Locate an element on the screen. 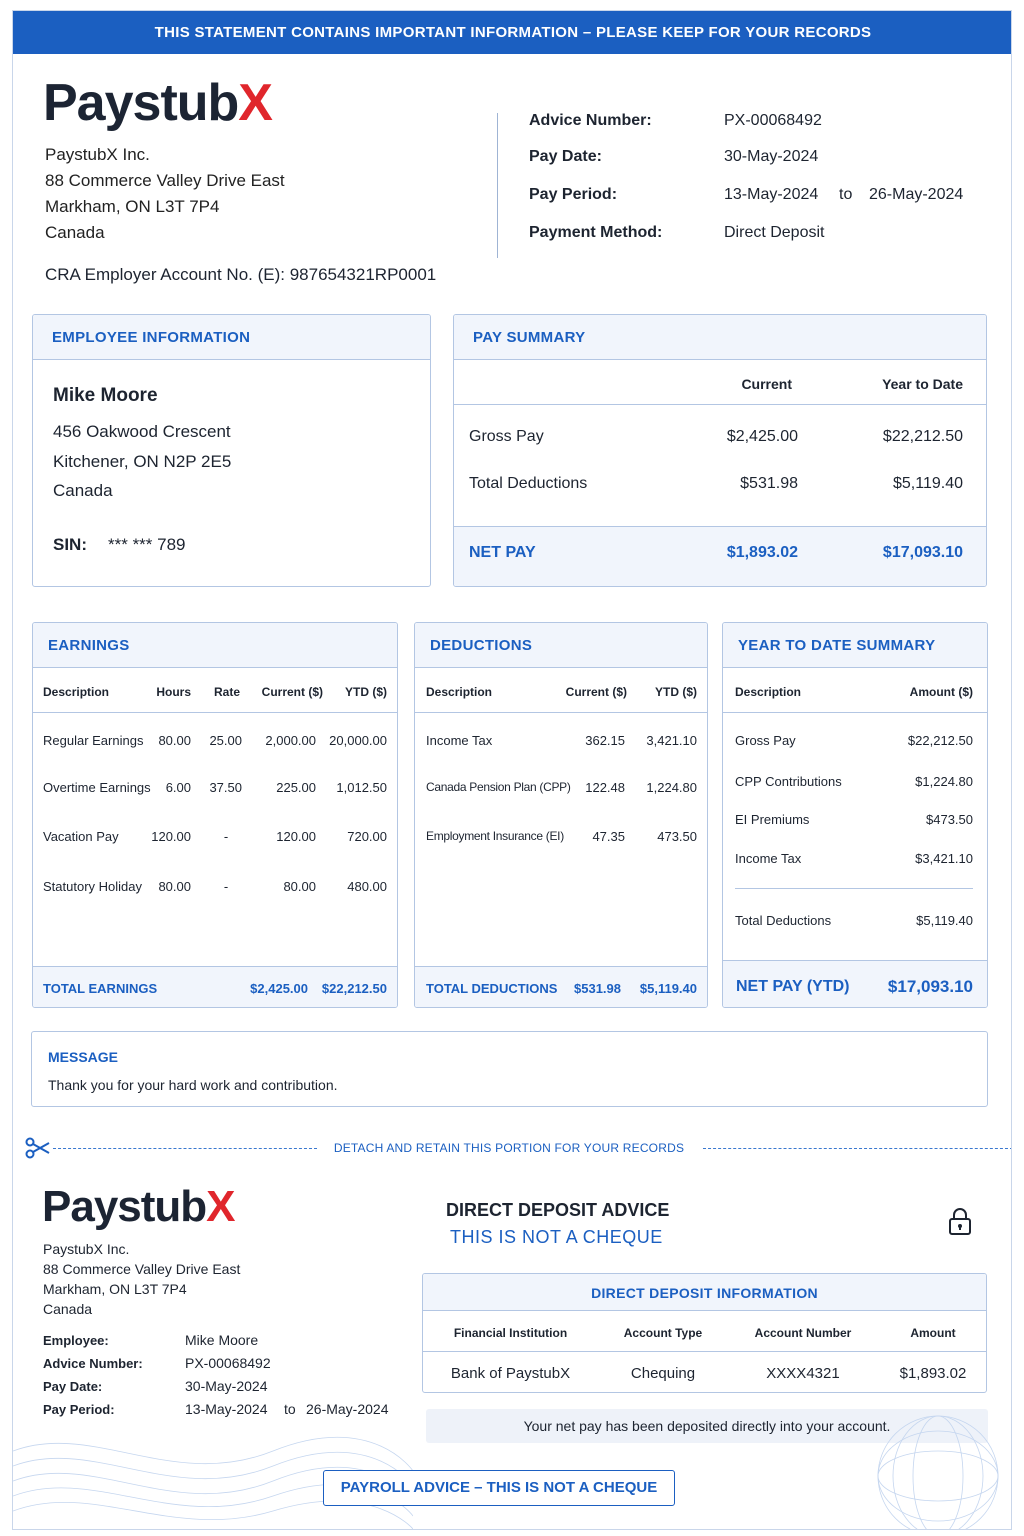 The width and height of the screenshot is (1024, 1536). earnings-col-current: Current ($) is located at coordinates (292, 692).